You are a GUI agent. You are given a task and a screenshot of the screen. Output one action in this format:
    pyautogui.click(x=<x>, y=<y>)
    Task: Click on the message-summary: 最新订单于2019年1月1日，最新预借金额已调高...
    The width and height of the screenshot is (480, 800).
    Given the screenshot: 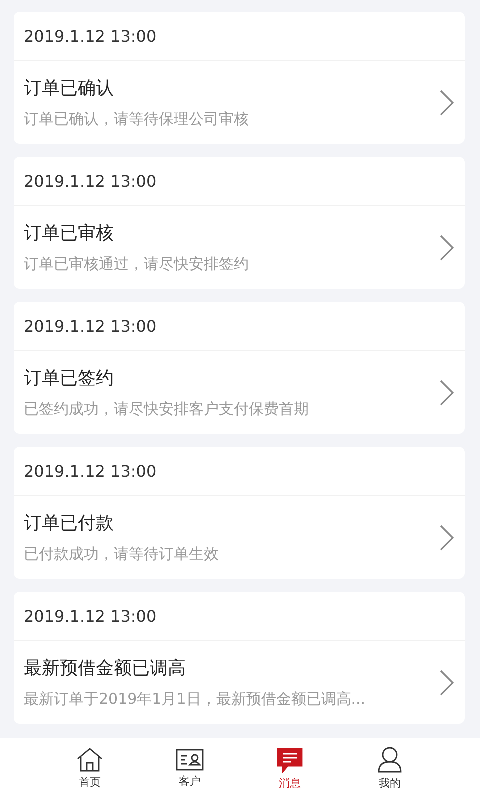 What is the action you would take?
    pyautogui.click(x=195, y=699)
    